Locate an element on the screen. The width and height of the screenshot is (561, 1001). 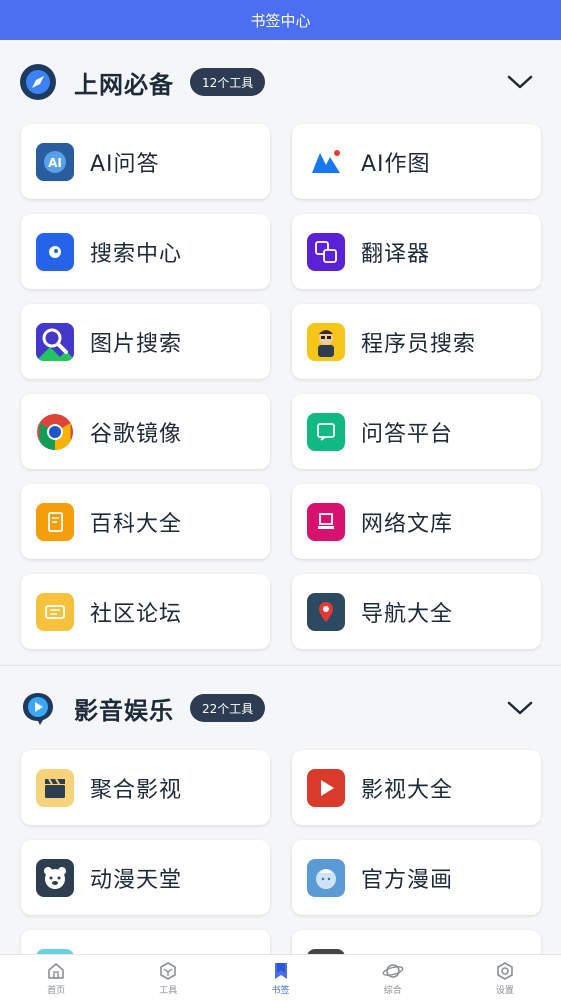
encyclopedia-icon is located at coordinates (55, 521).